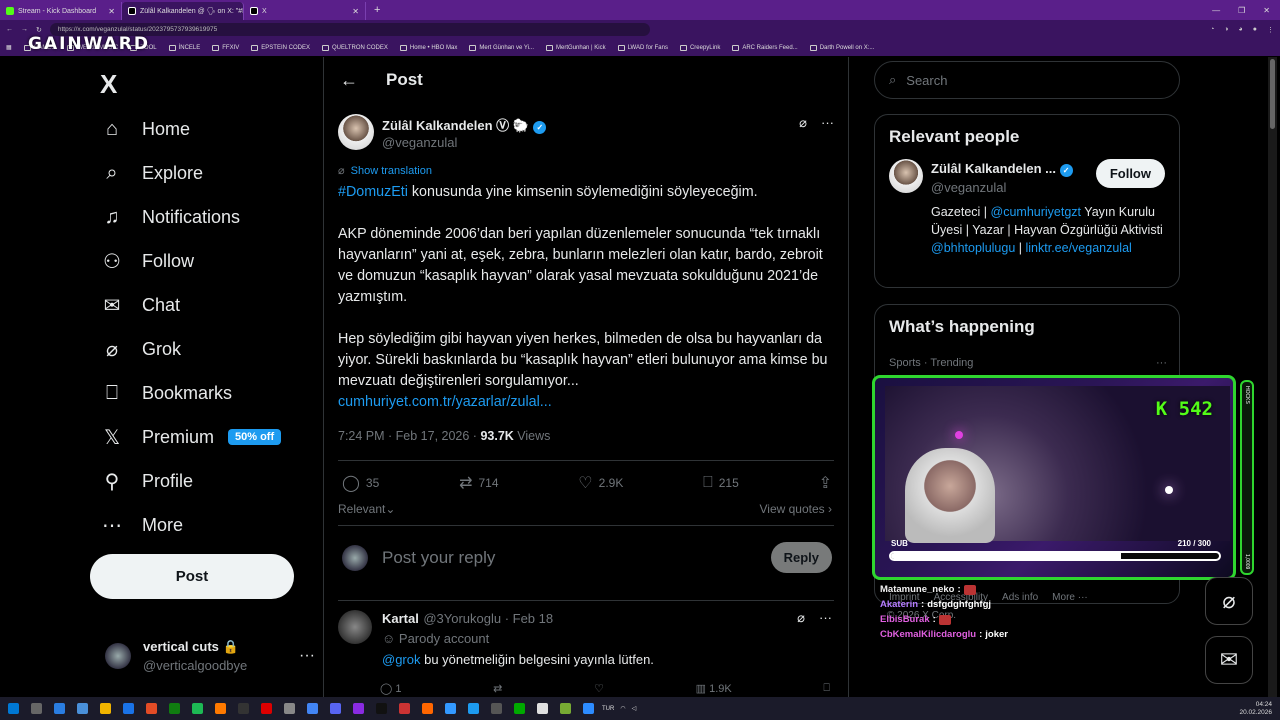 The width and height of the screenshot is (1280, 720). Describe the element at coordinates (1241, 30) in the screenshot. I see `extension-icon: ◕` at that location.